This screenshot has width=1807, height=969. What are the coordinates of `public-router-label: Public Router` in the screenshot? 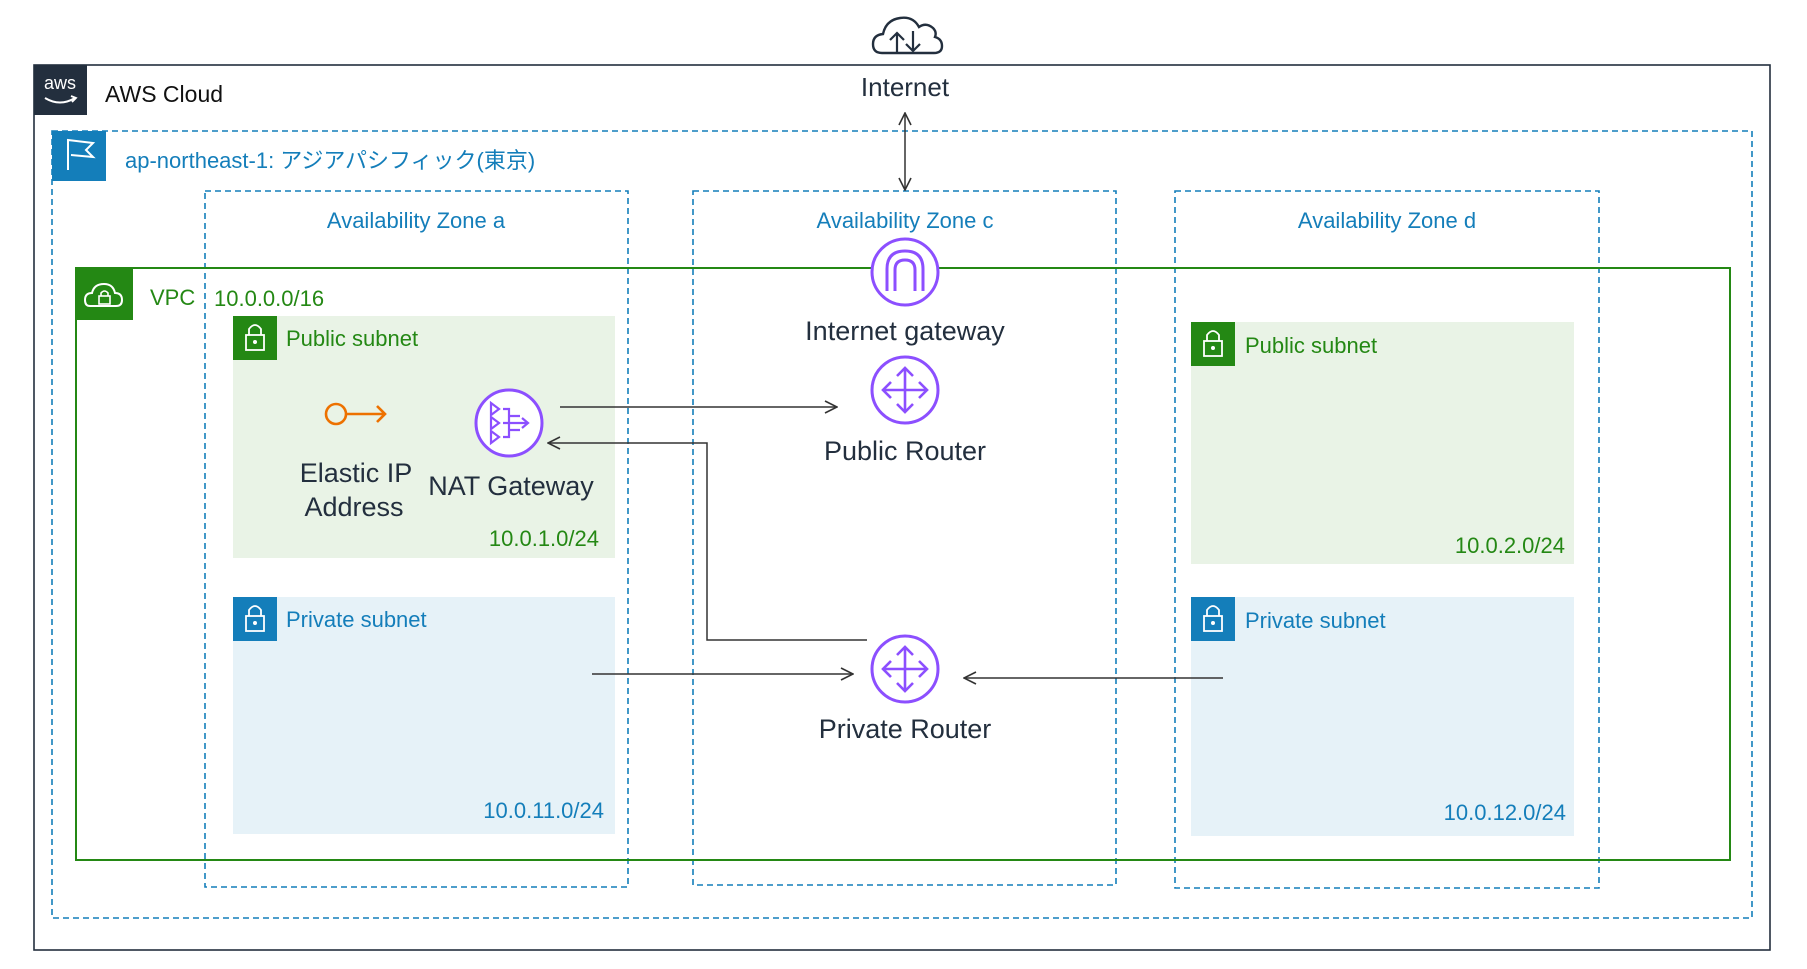 It's located at (905, 451).